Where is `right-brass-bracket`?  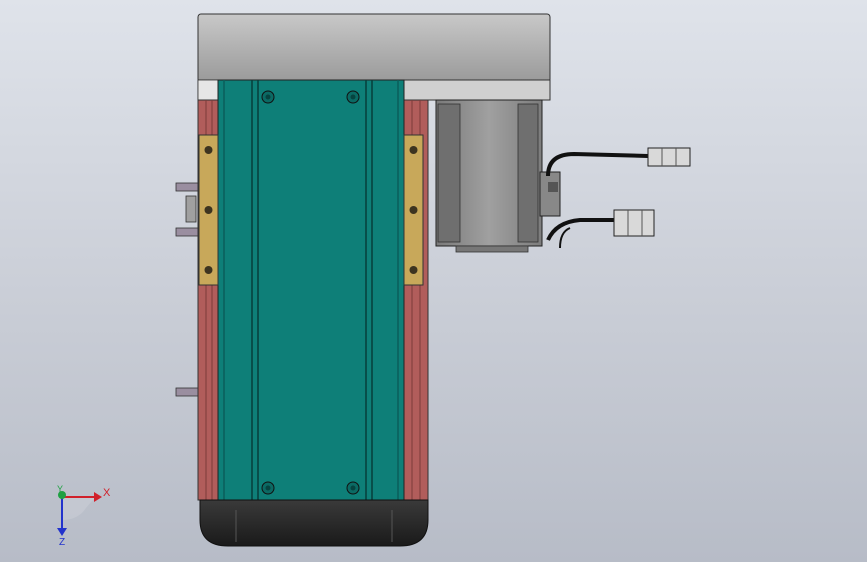 right-brass-bracket is located at coordinates (413, 210).